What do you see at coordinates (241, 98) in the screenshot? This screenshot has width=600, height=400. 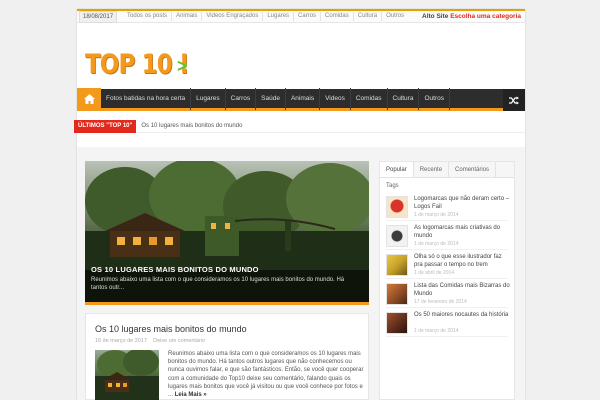 I see `nav-item-cars: Carros` at bounding box center [241, 98].